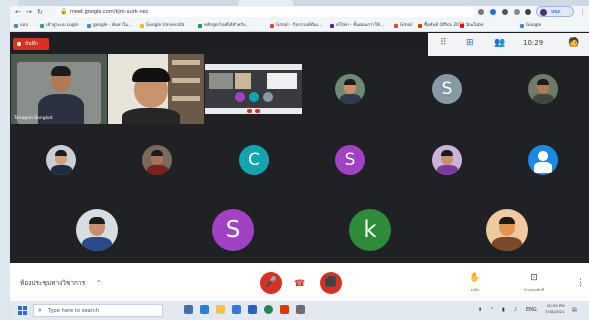 The width and height of the screenshot is (589, 320). I want to click on participant-letter-avatar: k, so click(370, 230).